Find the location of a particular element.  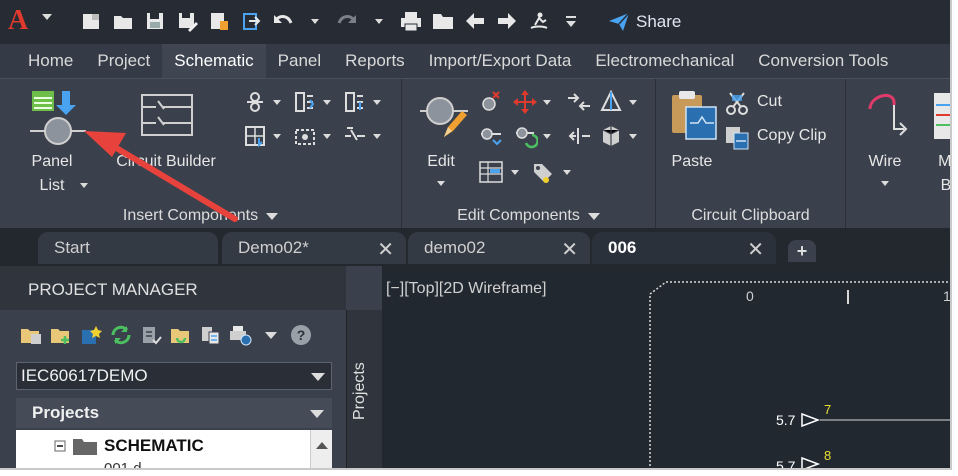

tab-import-export-data: Import/Export Data is located at coordinates (500, 61).